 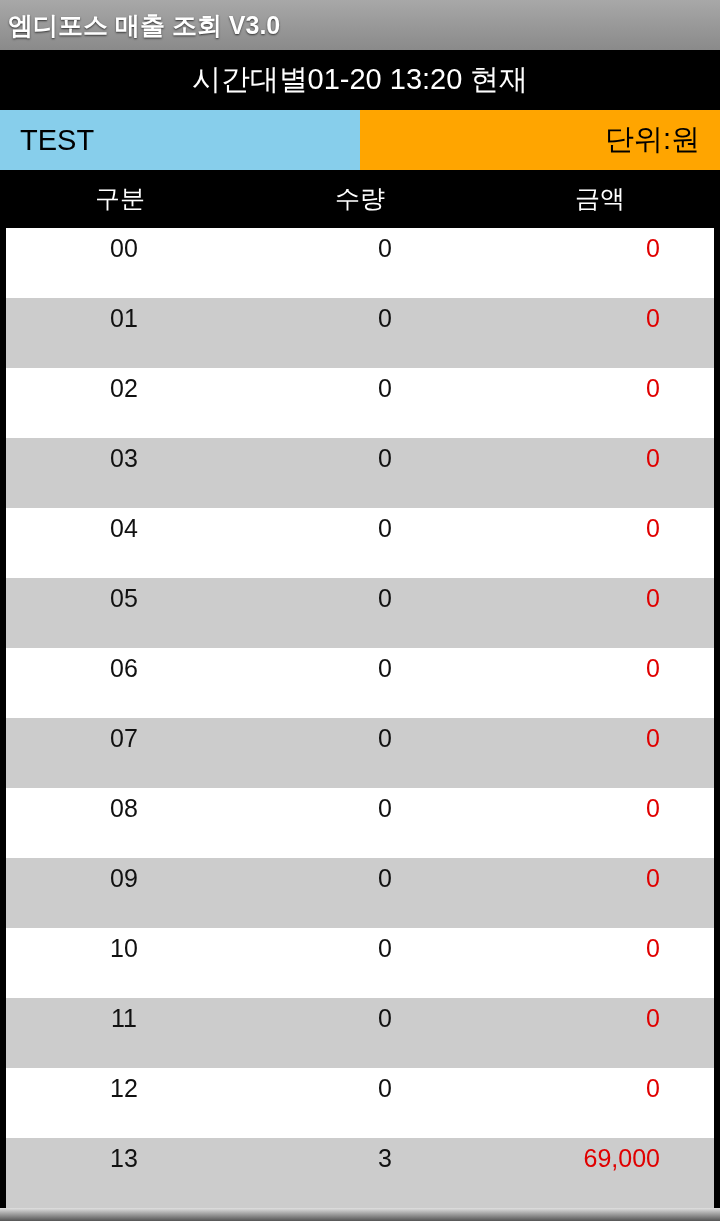 What do you see at coordinates (124, 739) in the screenshot?
I see `table-cell-text: 07` at bounding box center [124, 739].